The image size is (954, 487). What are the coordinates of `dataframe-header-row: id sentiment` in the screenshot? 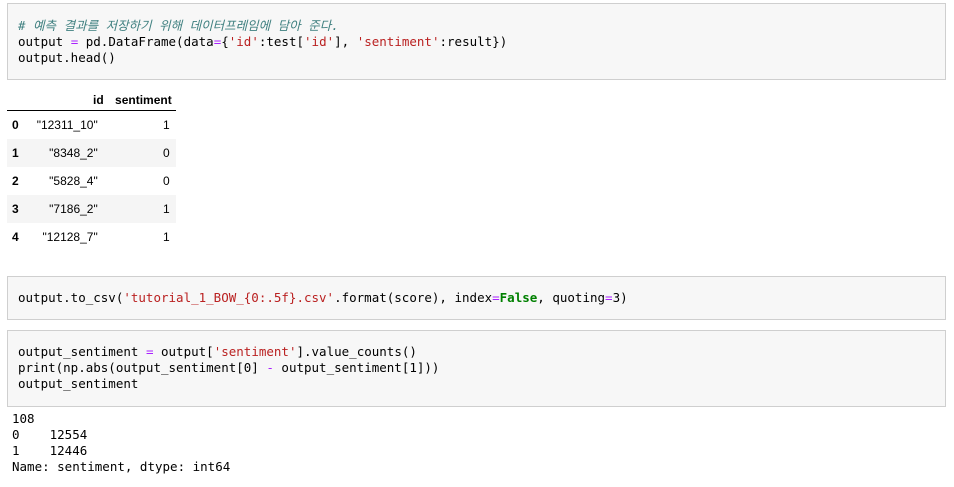 It's located at (91, 100).